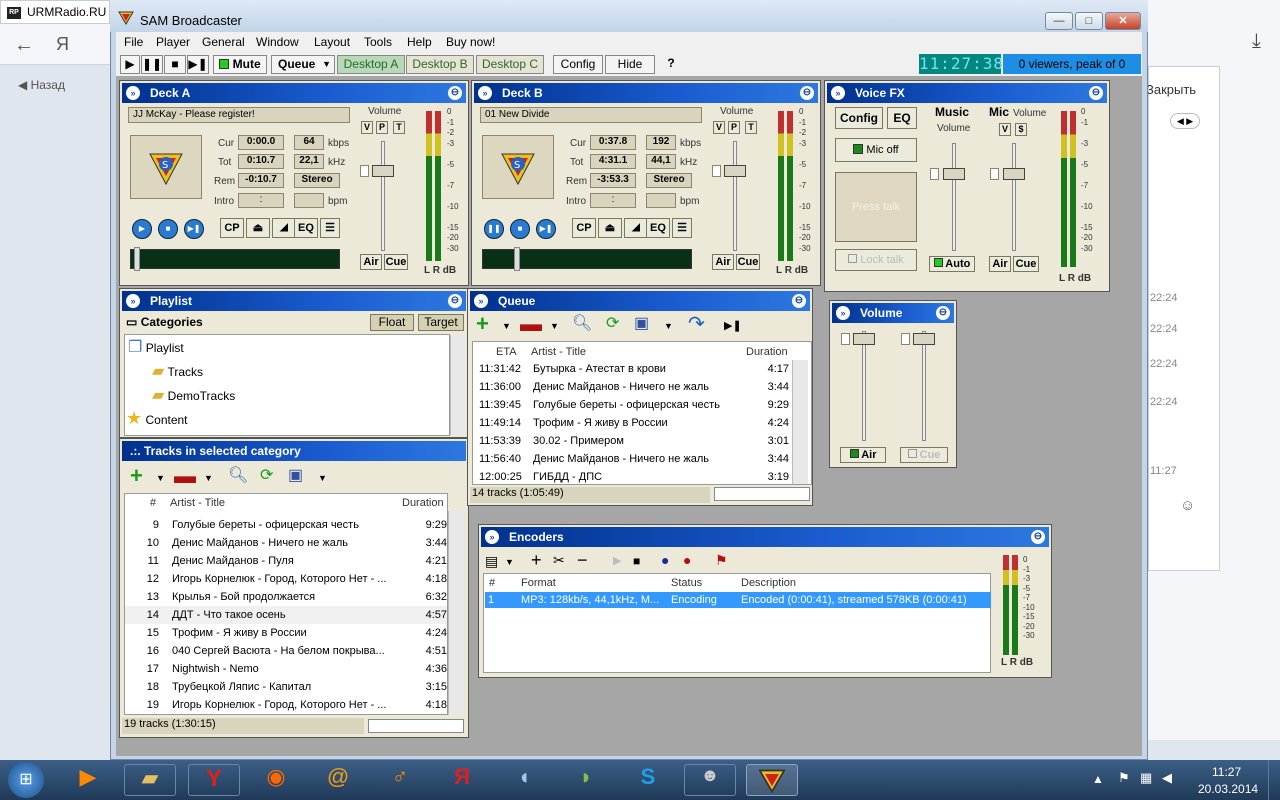  Describe the element at coordinates (682, 228) in the screenshot. I see `deck-b-list-button: ☰` at that location.